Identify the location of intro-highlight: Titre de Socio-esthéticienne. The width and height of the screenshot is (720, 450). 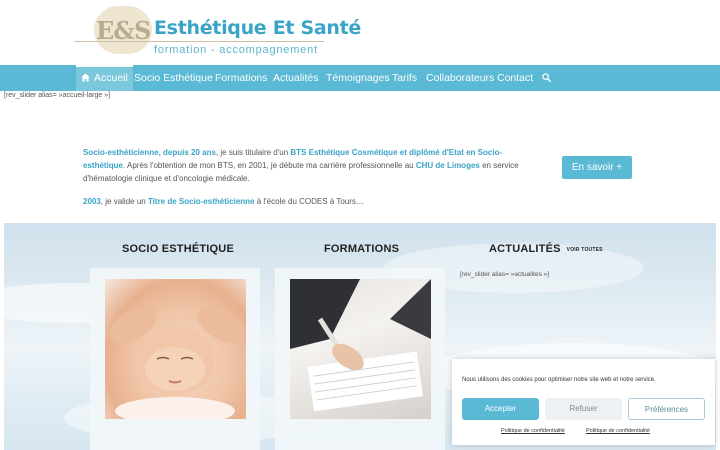
(201, 201).